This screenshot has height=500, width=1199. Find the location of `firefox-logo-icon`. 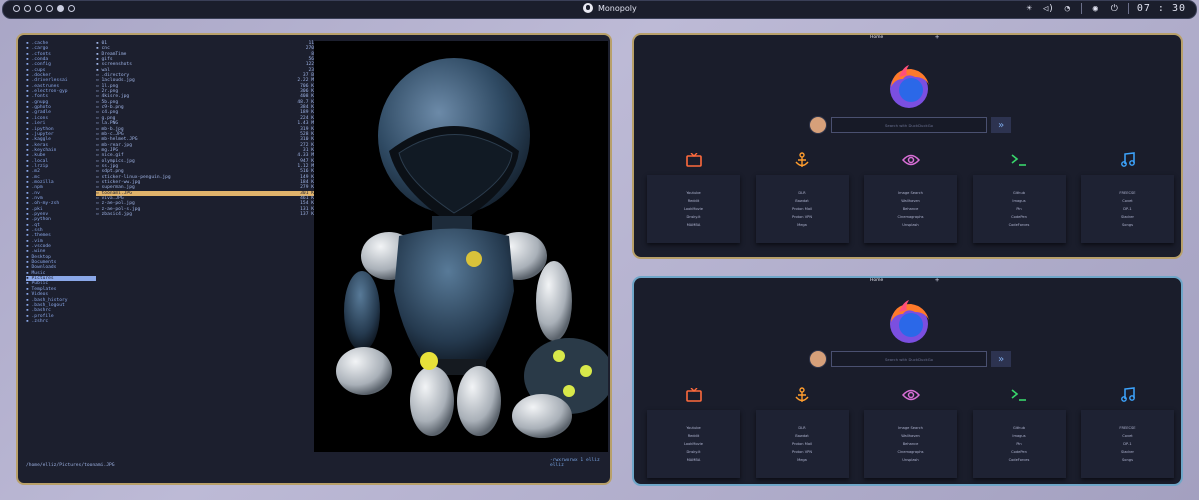

firefox-logo-icon is located at coordinates (909, 86).